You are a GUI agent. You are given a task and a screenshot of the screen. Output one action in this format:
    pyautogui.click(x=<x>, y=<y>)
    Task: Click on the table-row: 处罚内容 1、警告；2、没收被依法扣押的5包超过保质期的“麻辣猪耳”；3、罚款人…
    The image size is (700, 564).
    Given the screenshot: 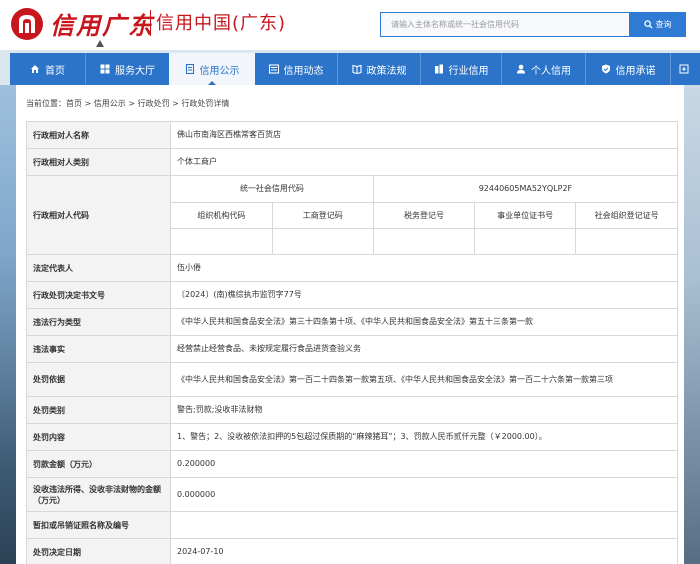 What is the action you would take?
    pyautogui.click(x=352, y=437)
    